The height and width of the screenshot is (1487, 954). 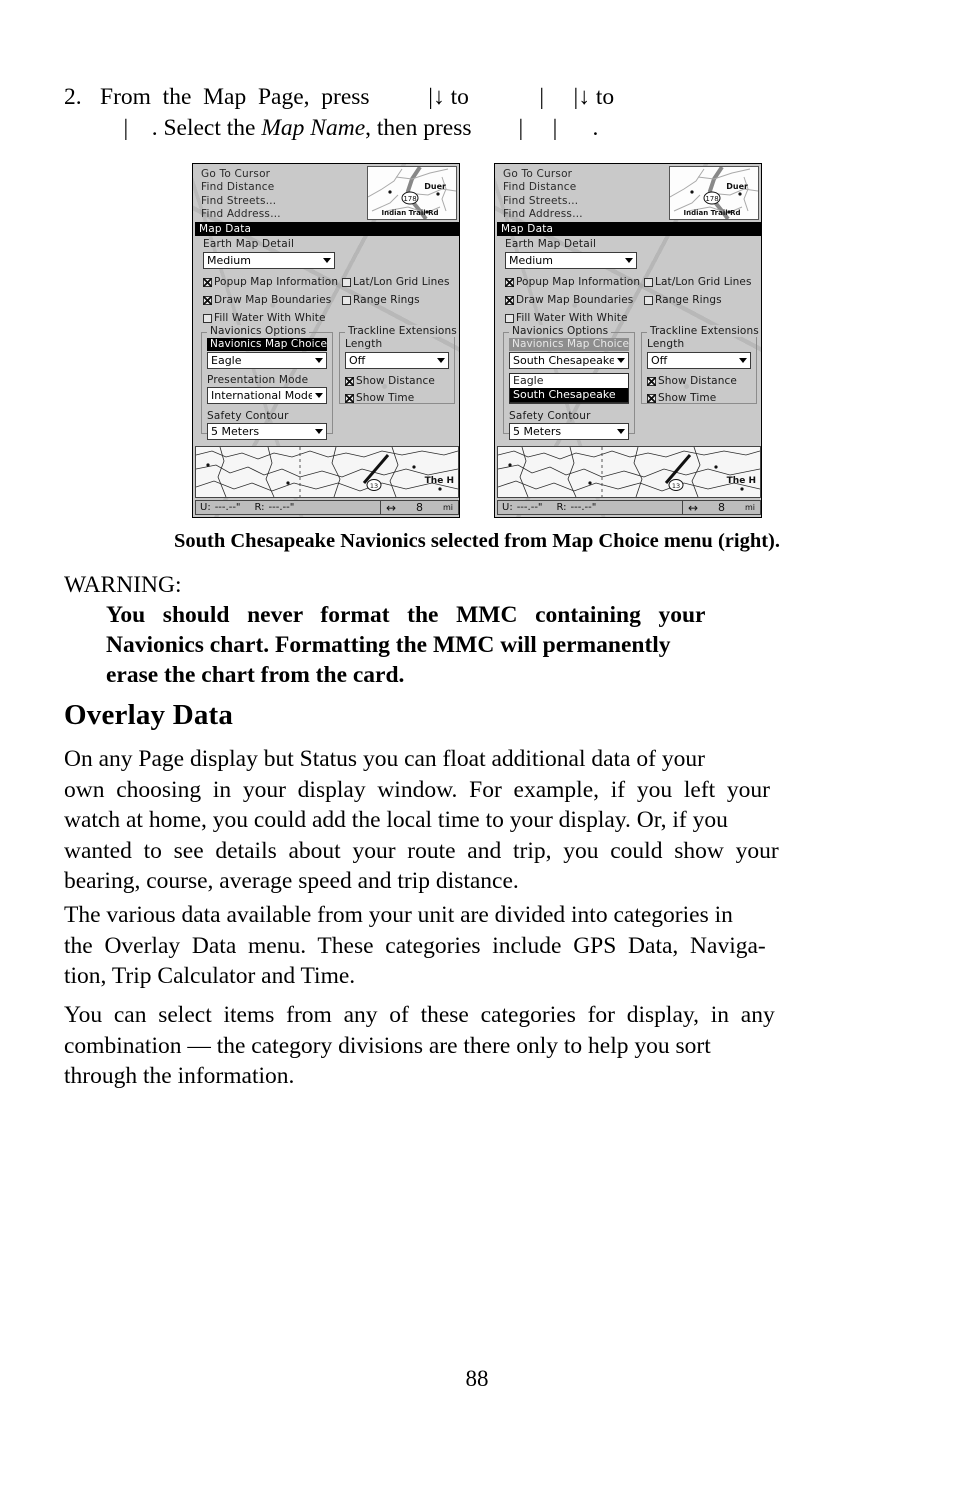 What do you see at coordinates (267, 300) in the screenshot?
I see `checkbox-draw-map-boundaries-left: Draw Map Boundaries` at bounding box center [267, 300].